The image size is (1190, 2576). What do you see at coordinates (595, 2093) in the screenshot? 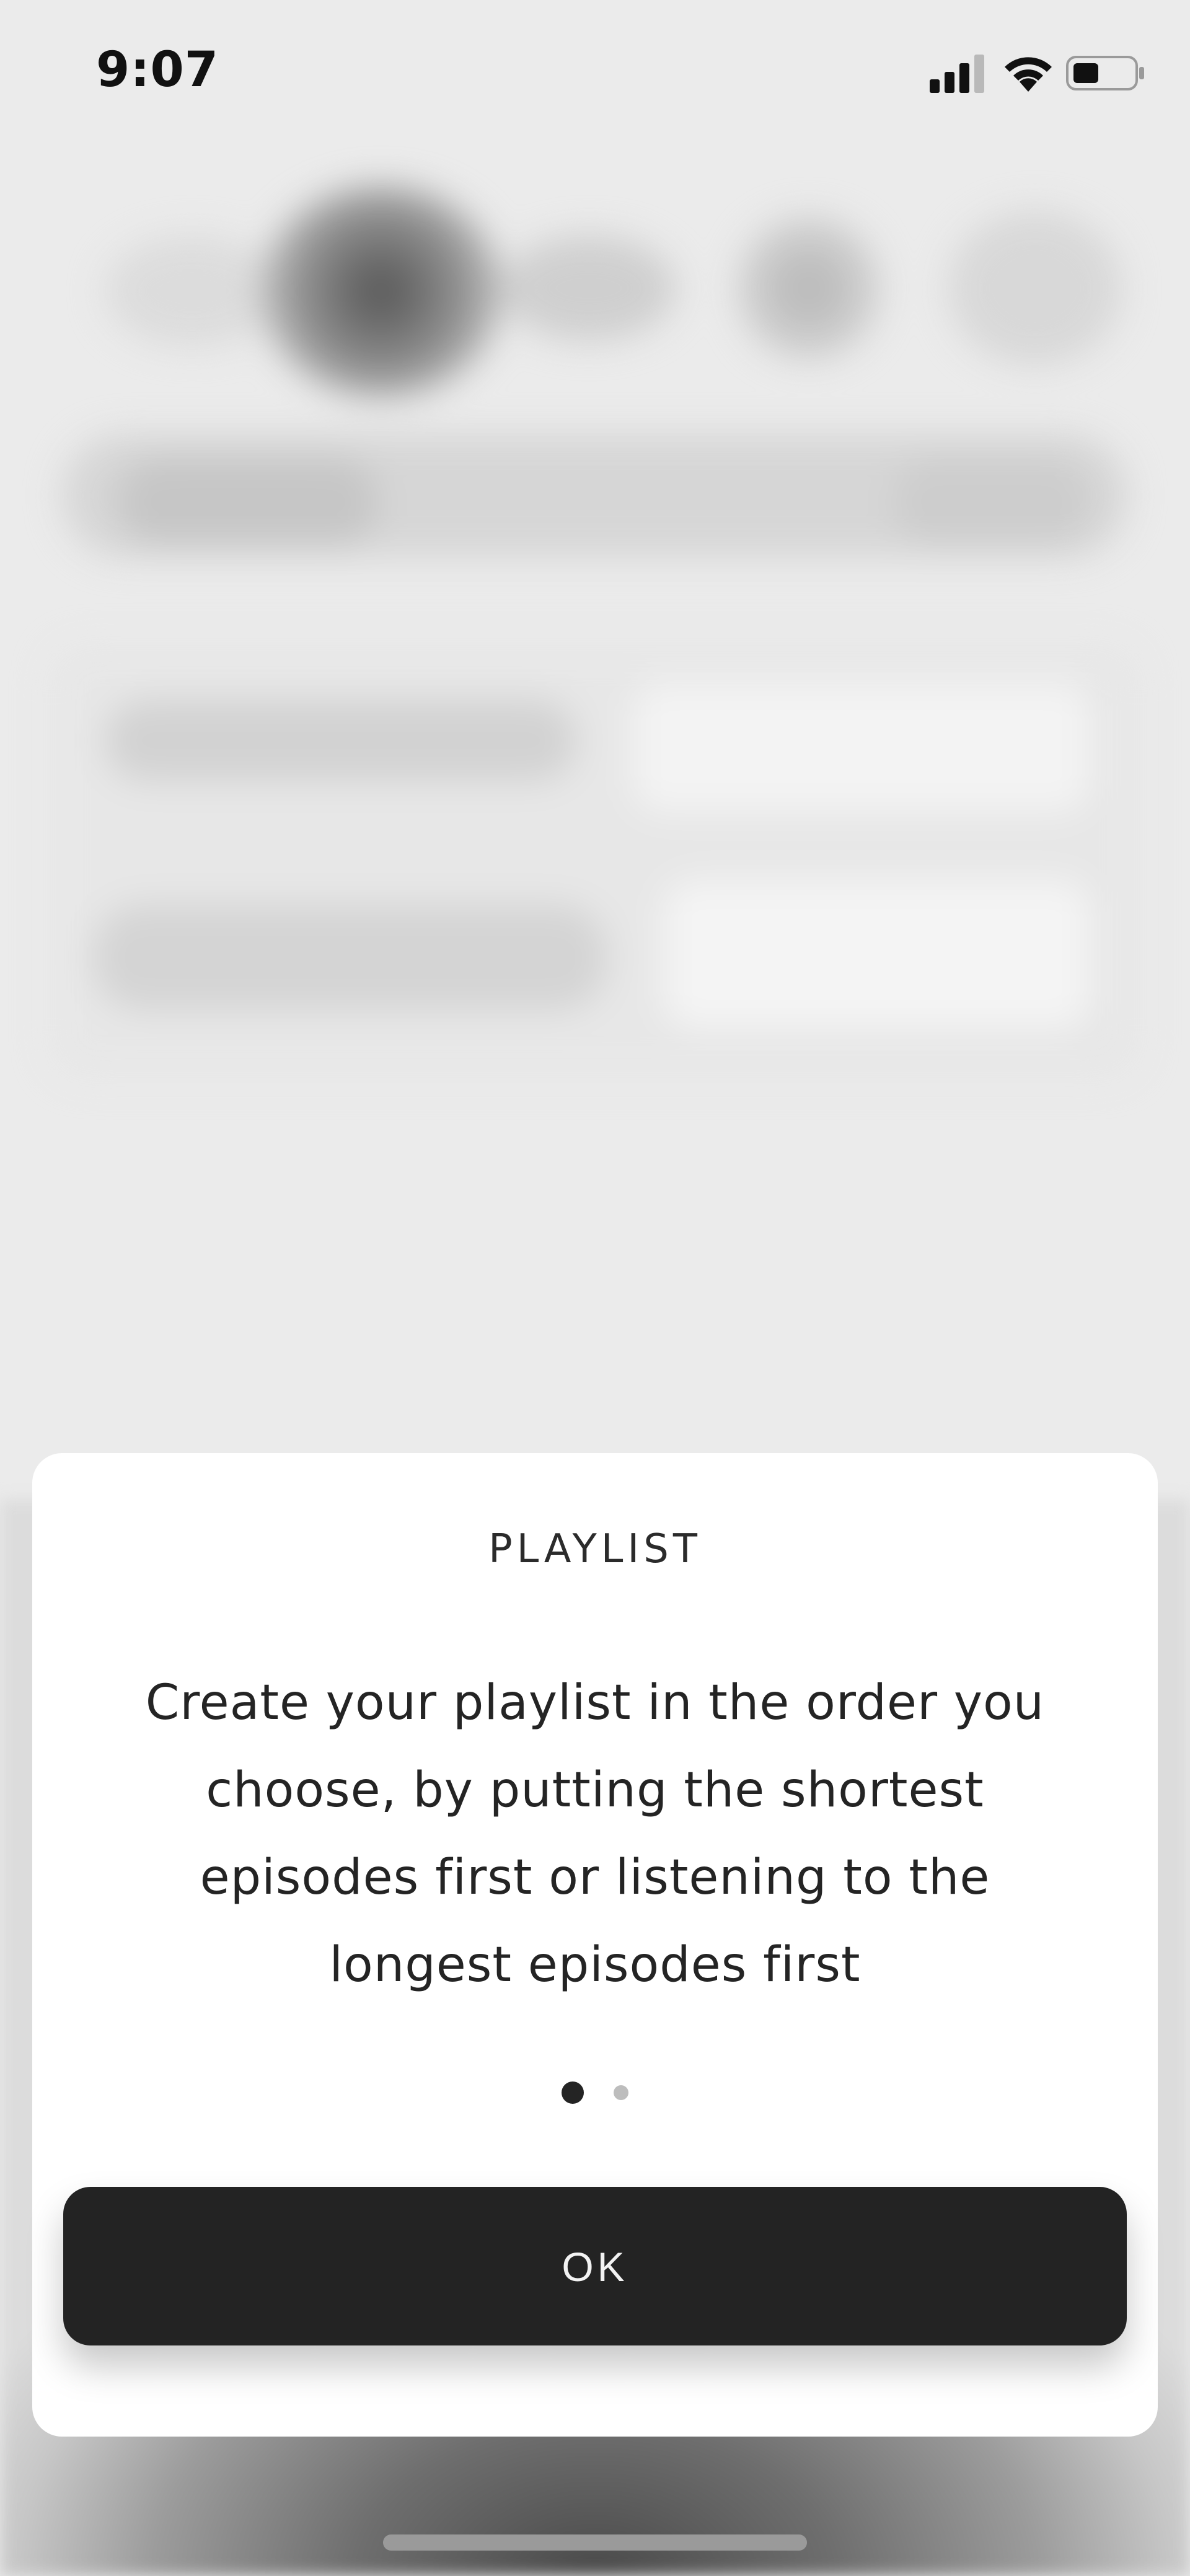
I see `page-indicator` at bounding box center [595, 2093].